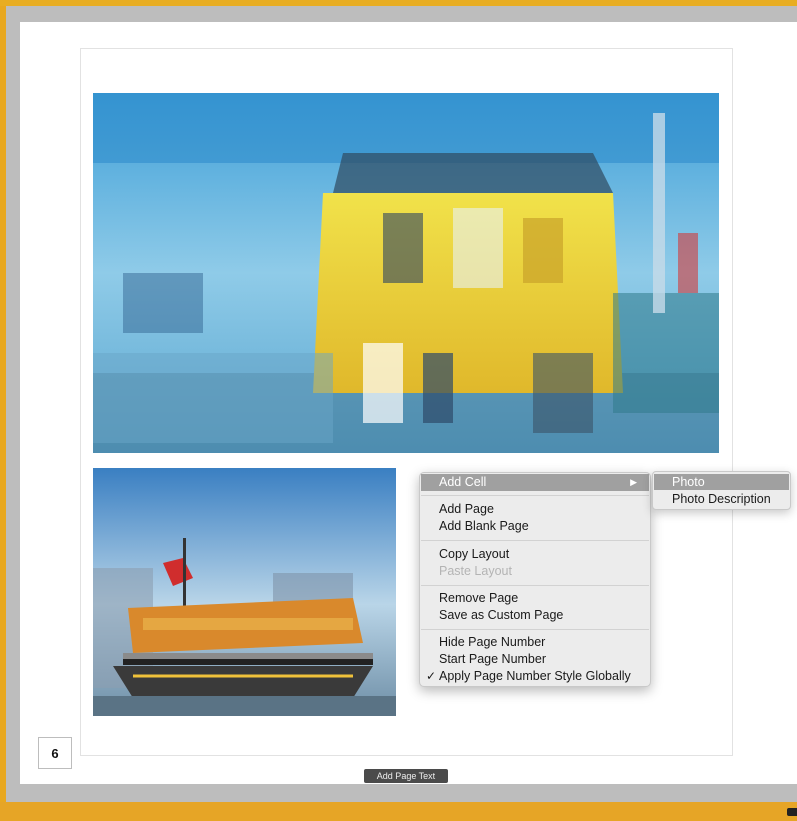 Image resolution: width=797 pixels, height=821 pixels. What do you see at coordinates (475, 571) in the screenshot?
I see `menu-item-paste-layout: Paste Layout` at bounding box center [475, 571].